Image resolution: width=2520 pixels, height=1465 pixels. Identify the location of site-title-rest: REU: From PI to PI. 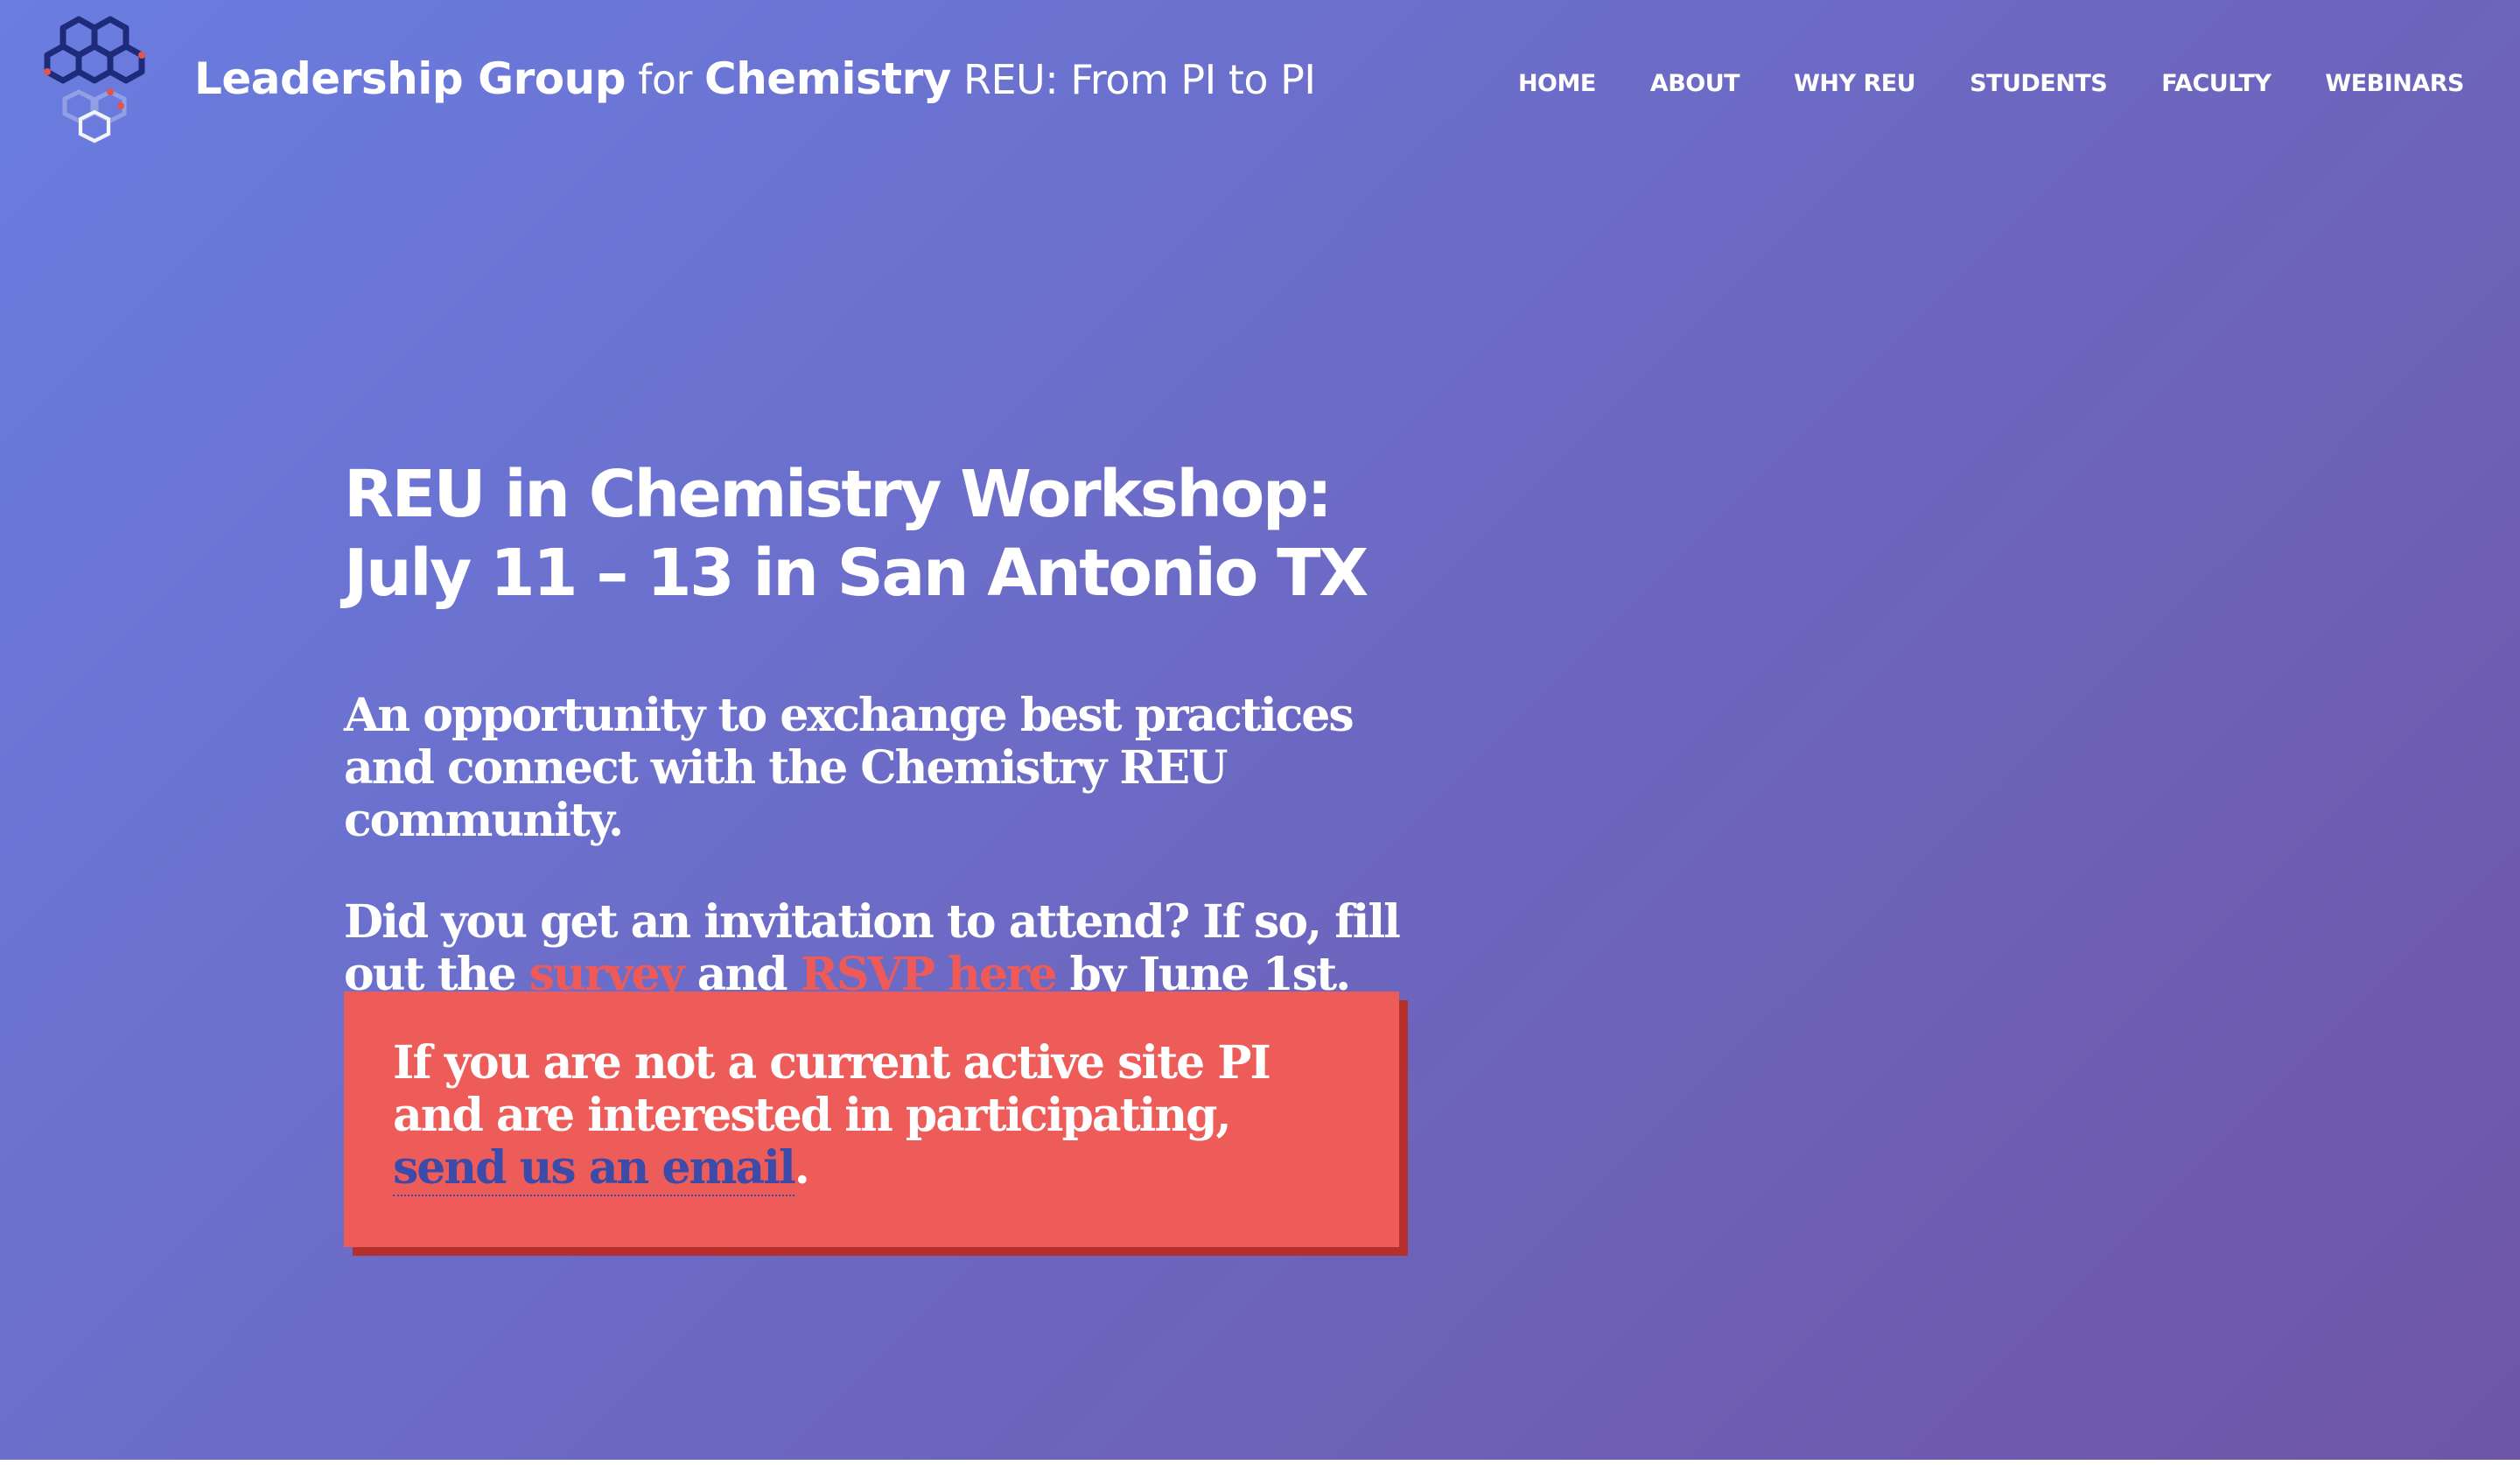
(1133, 79).